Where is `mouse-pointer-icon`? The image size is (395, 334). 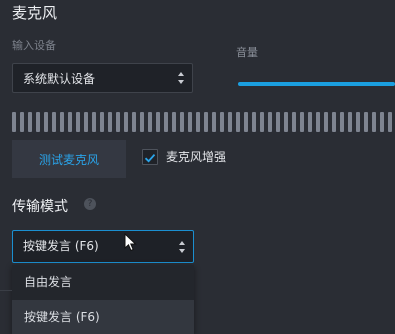
mouse-pointer-icon is located at coordinates (131, 242).